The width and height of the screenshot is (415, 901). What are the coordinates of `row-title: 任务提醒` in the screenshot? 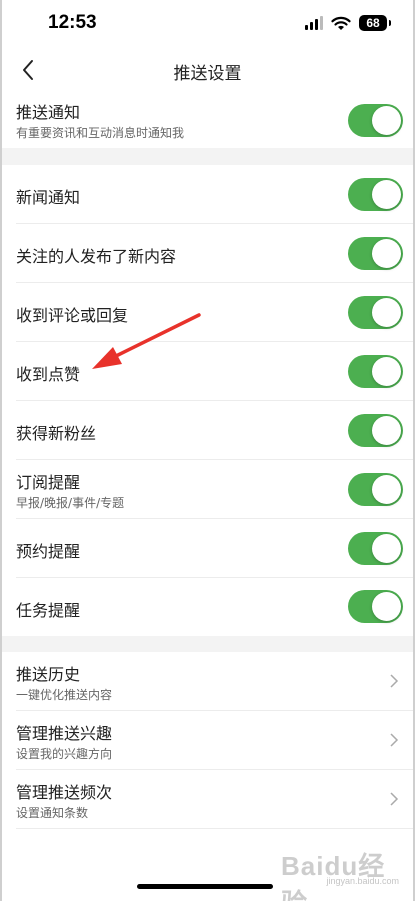 It's located at (48, 610).